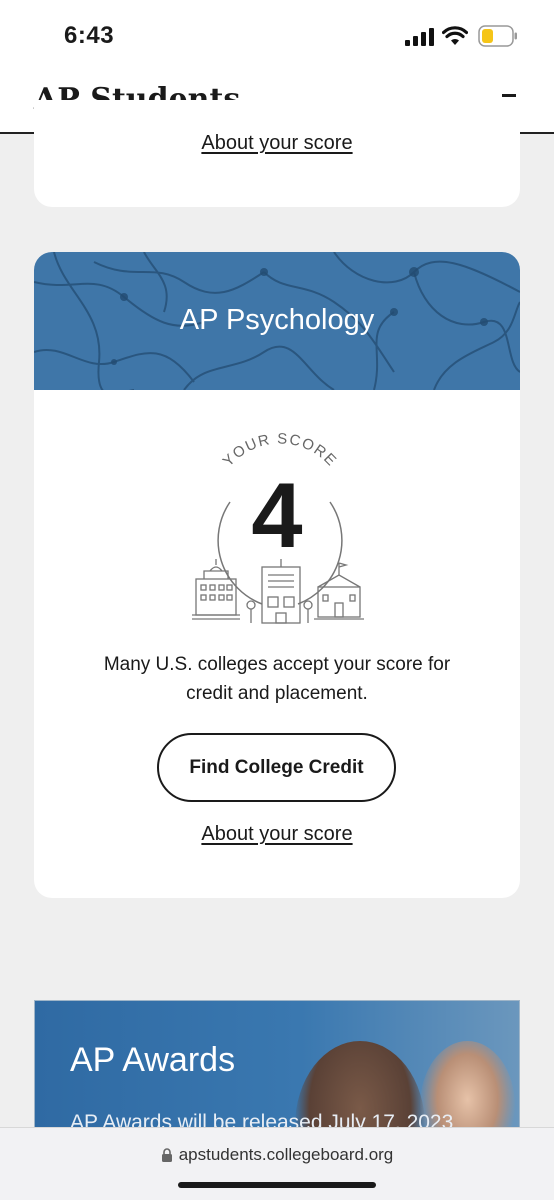  Describe the element at coordinates (278, 591) in the screenshot. I see `college-buildings-icon` at that location.